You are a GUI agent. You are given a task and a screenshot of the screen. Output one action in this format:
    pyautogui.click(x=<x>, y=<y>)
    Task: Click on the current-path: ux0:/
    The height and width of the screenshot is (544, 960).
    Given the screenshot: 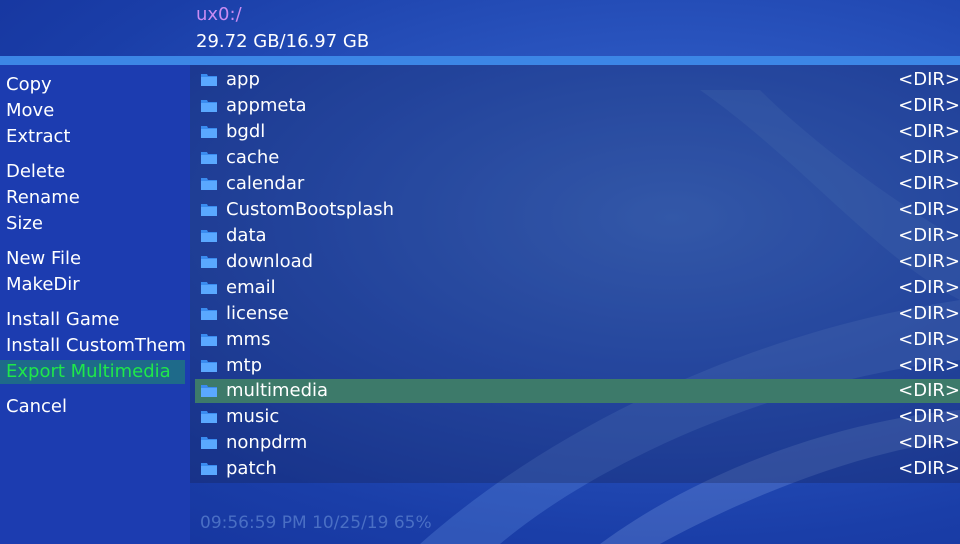 What is the action you would take?
    pyautogui.click(x=219, y=14)
    